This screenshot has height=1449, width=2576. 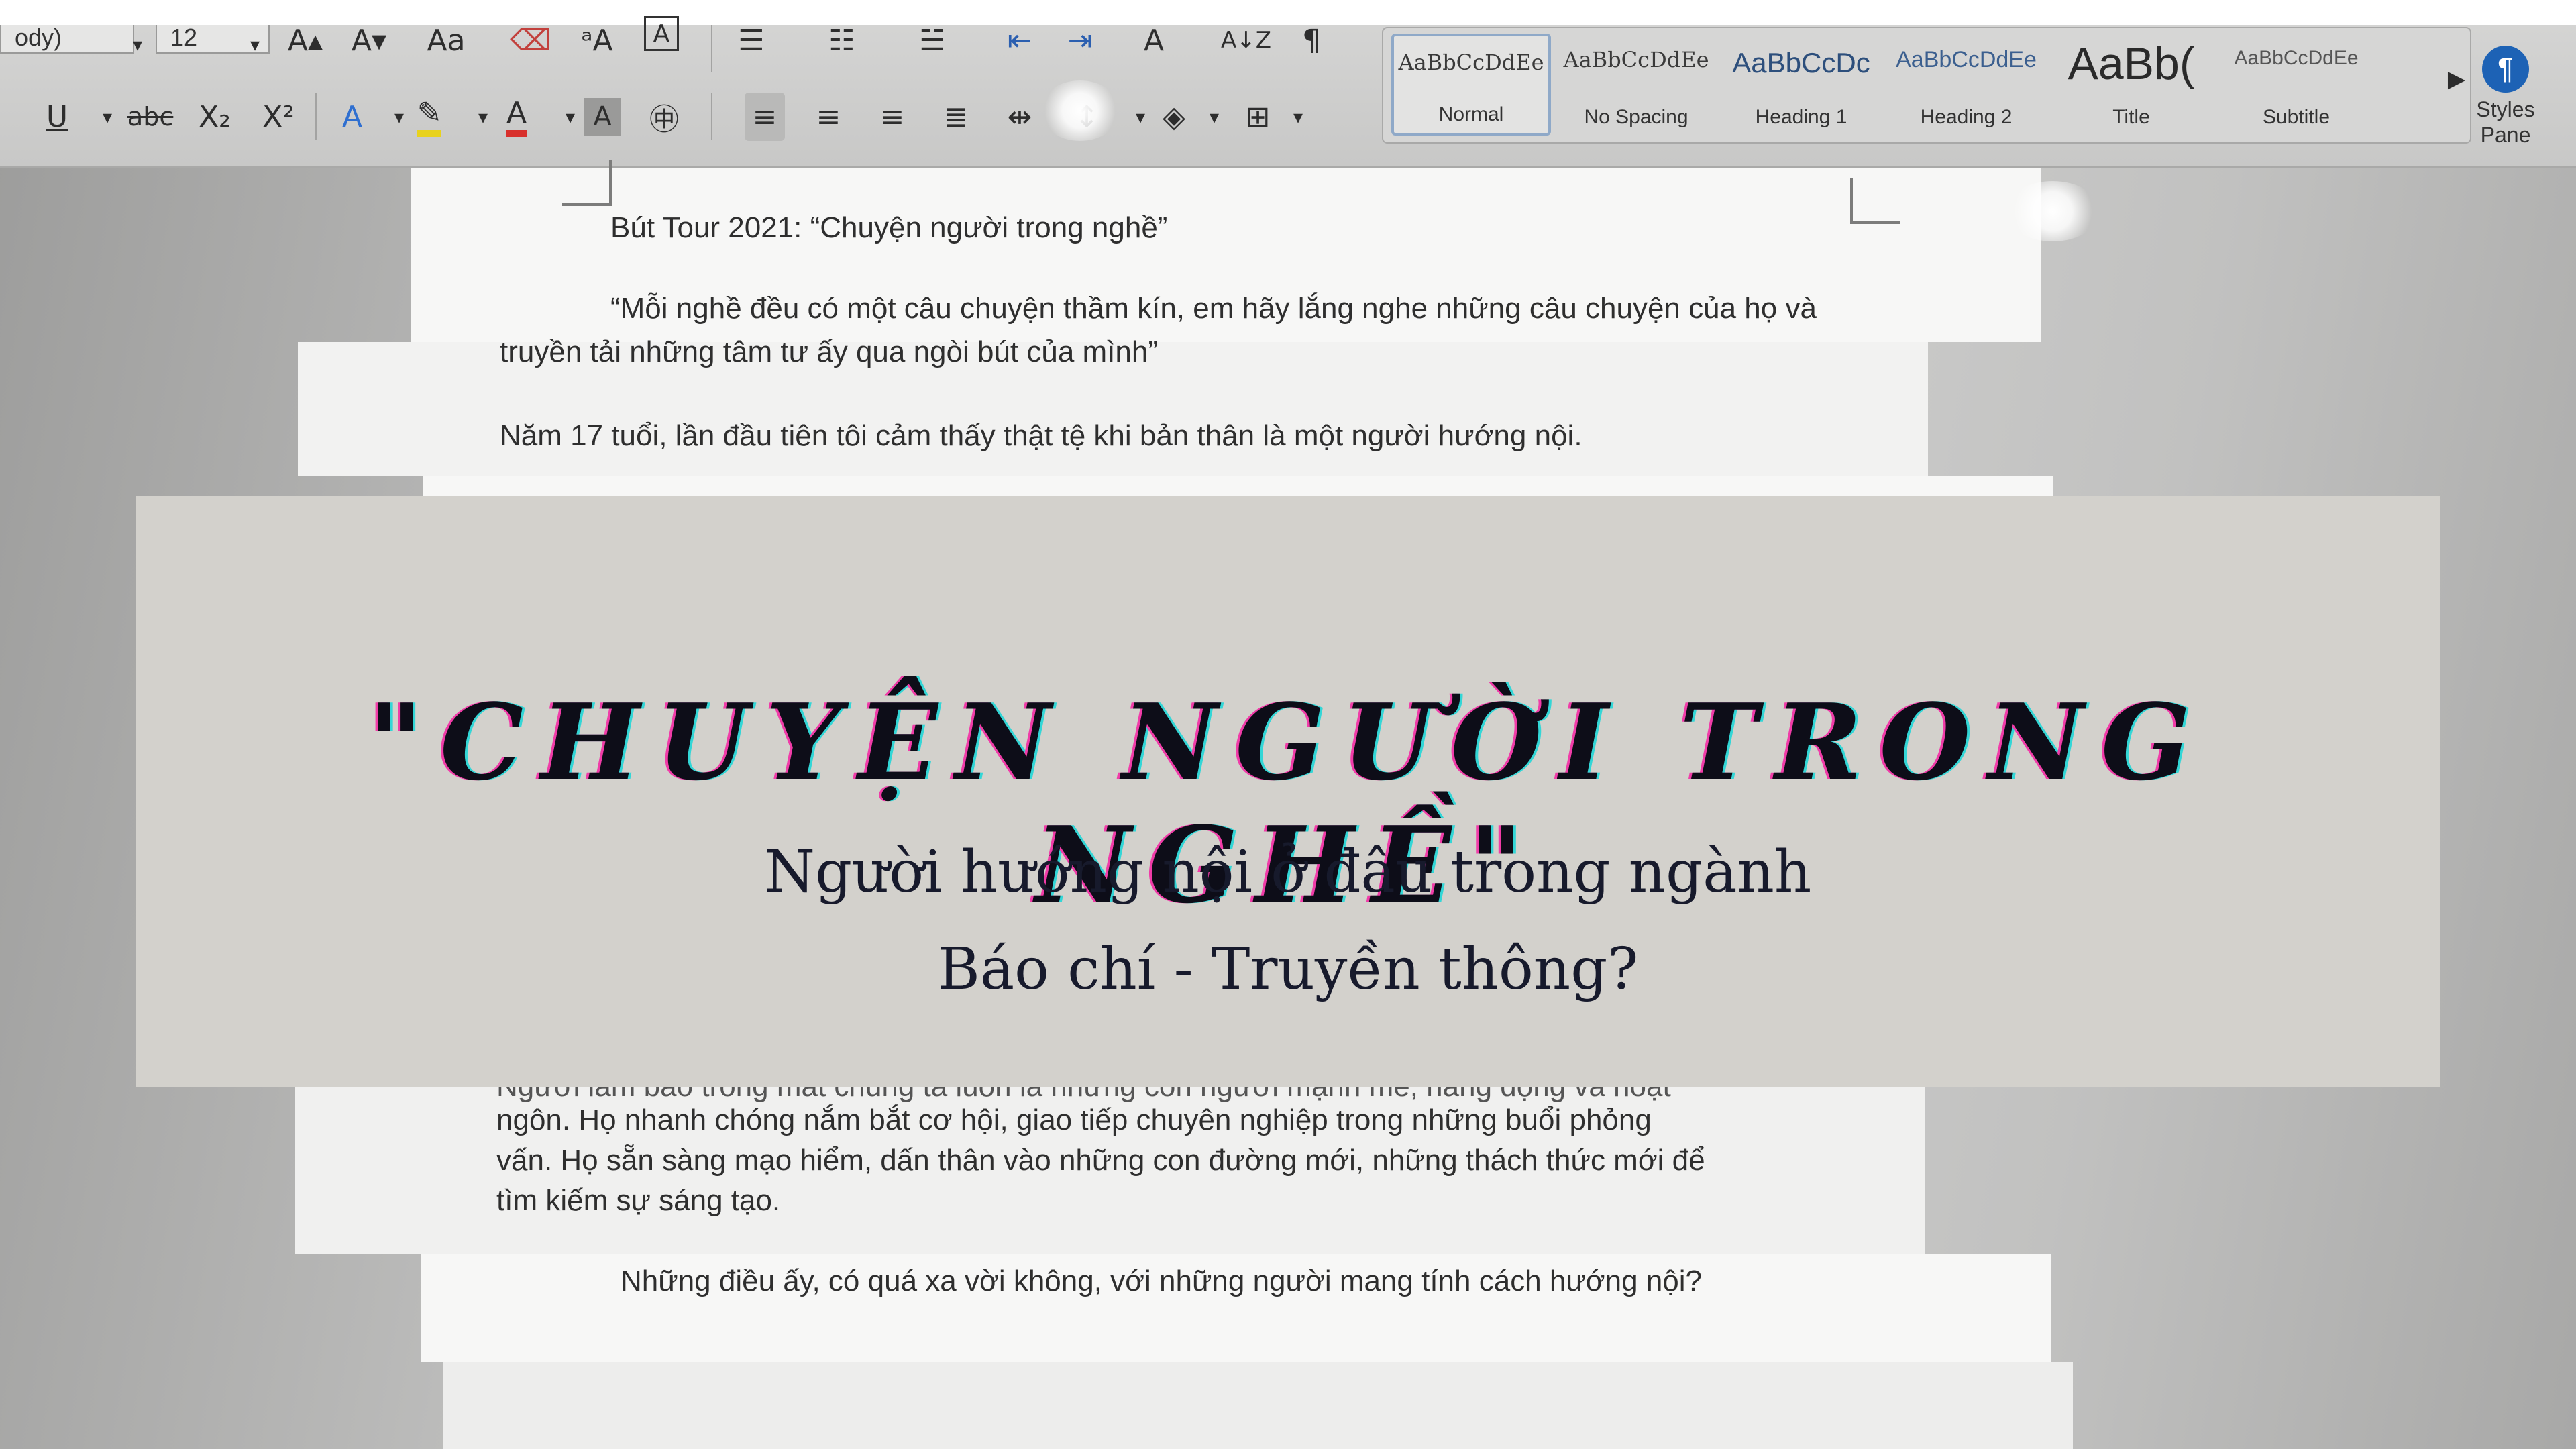 I want to click on borders-icon: ⊞, so click(x=1258, y=117).